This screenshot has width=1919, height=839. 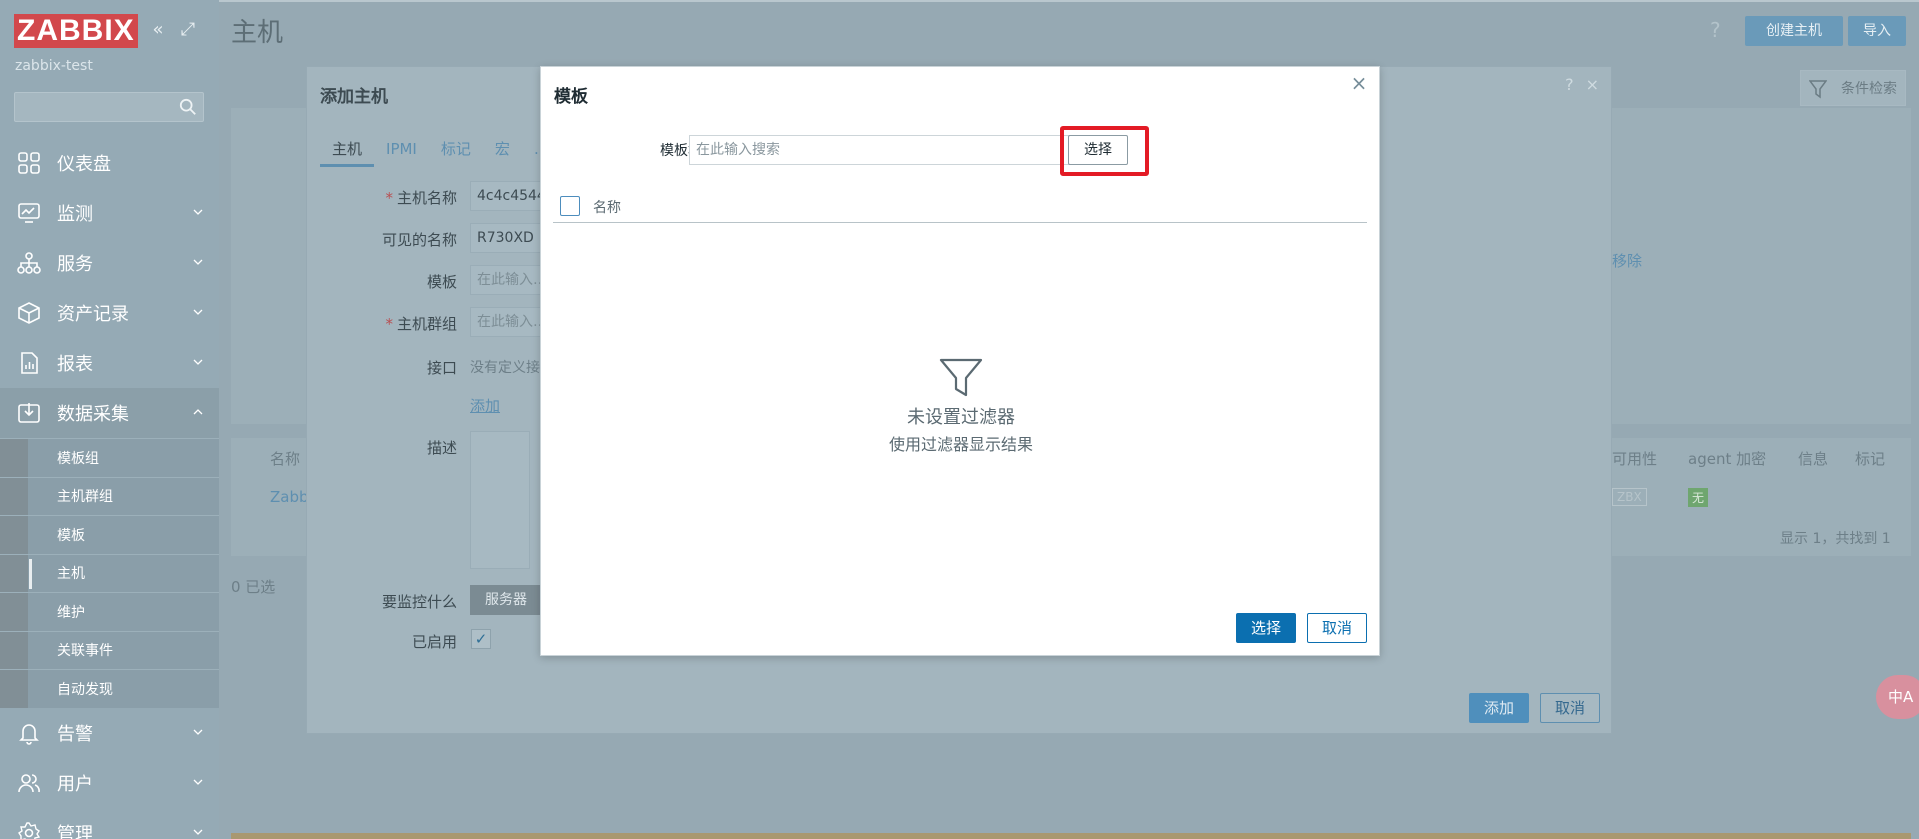 I want to click on bg-col-info: 信息, so click(x=1813, y=459).